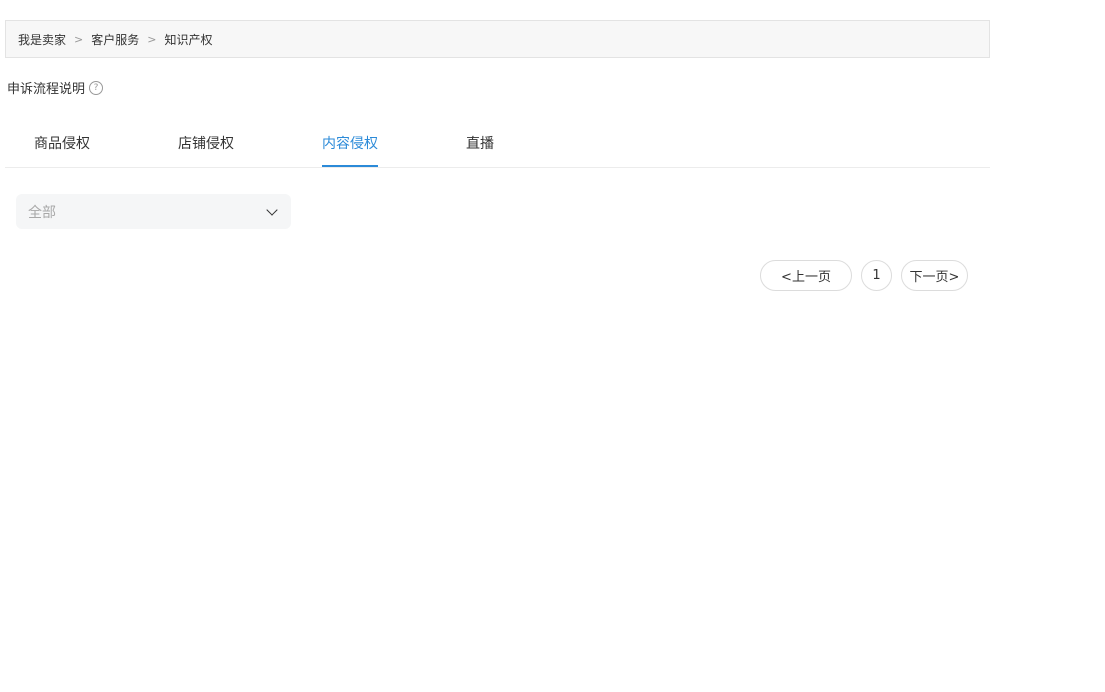 The width and height of the screenshot is (1105, 692). What do you see at coordinates (497, 39) in the screenshot?
I see `breadcrumb: 我是卖家 > 客户服务 > 知识产权` at bounding box center [497, 39].